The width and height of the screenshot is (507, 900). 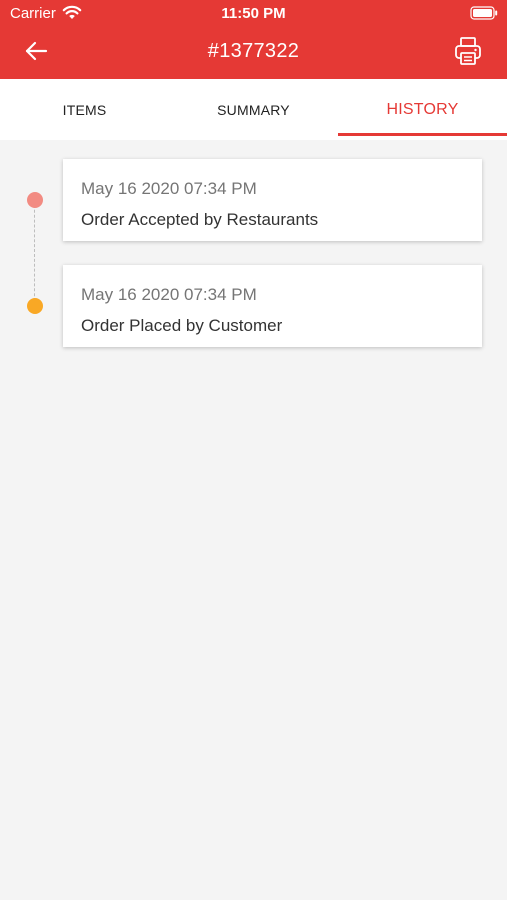 I want to click on tab-summary: SUMMARY, so click(x=253, y=109).